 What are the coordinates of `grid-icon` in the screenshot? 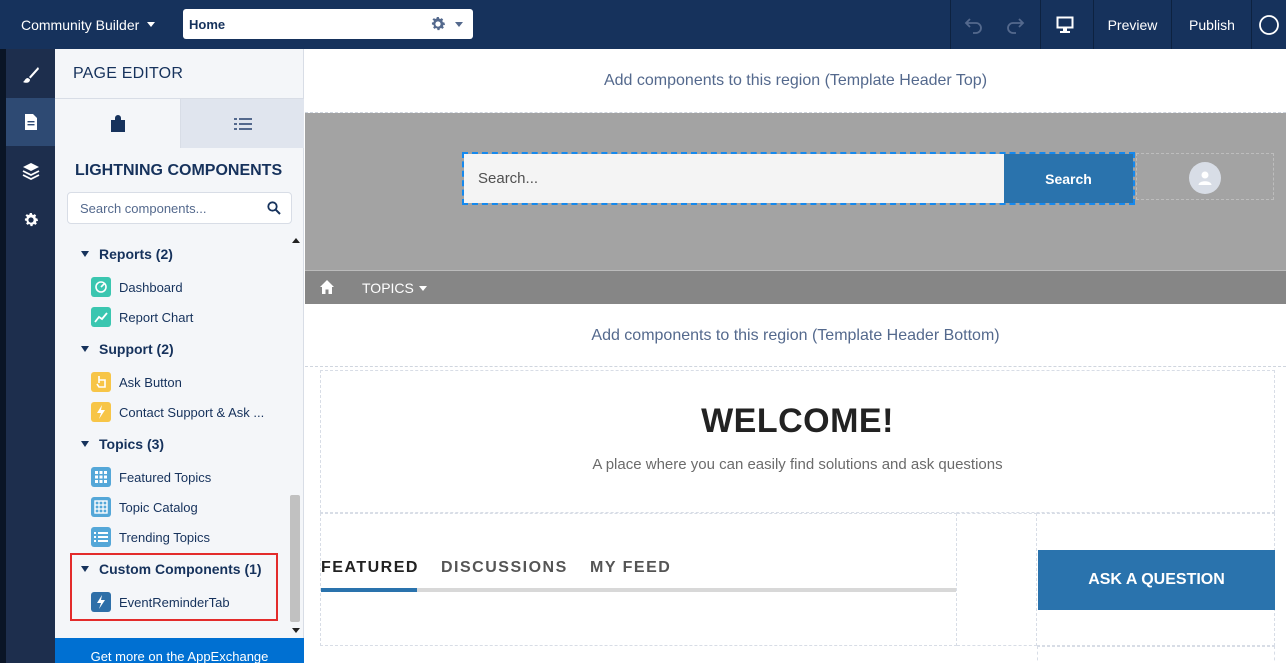 It's located at (101, 477).